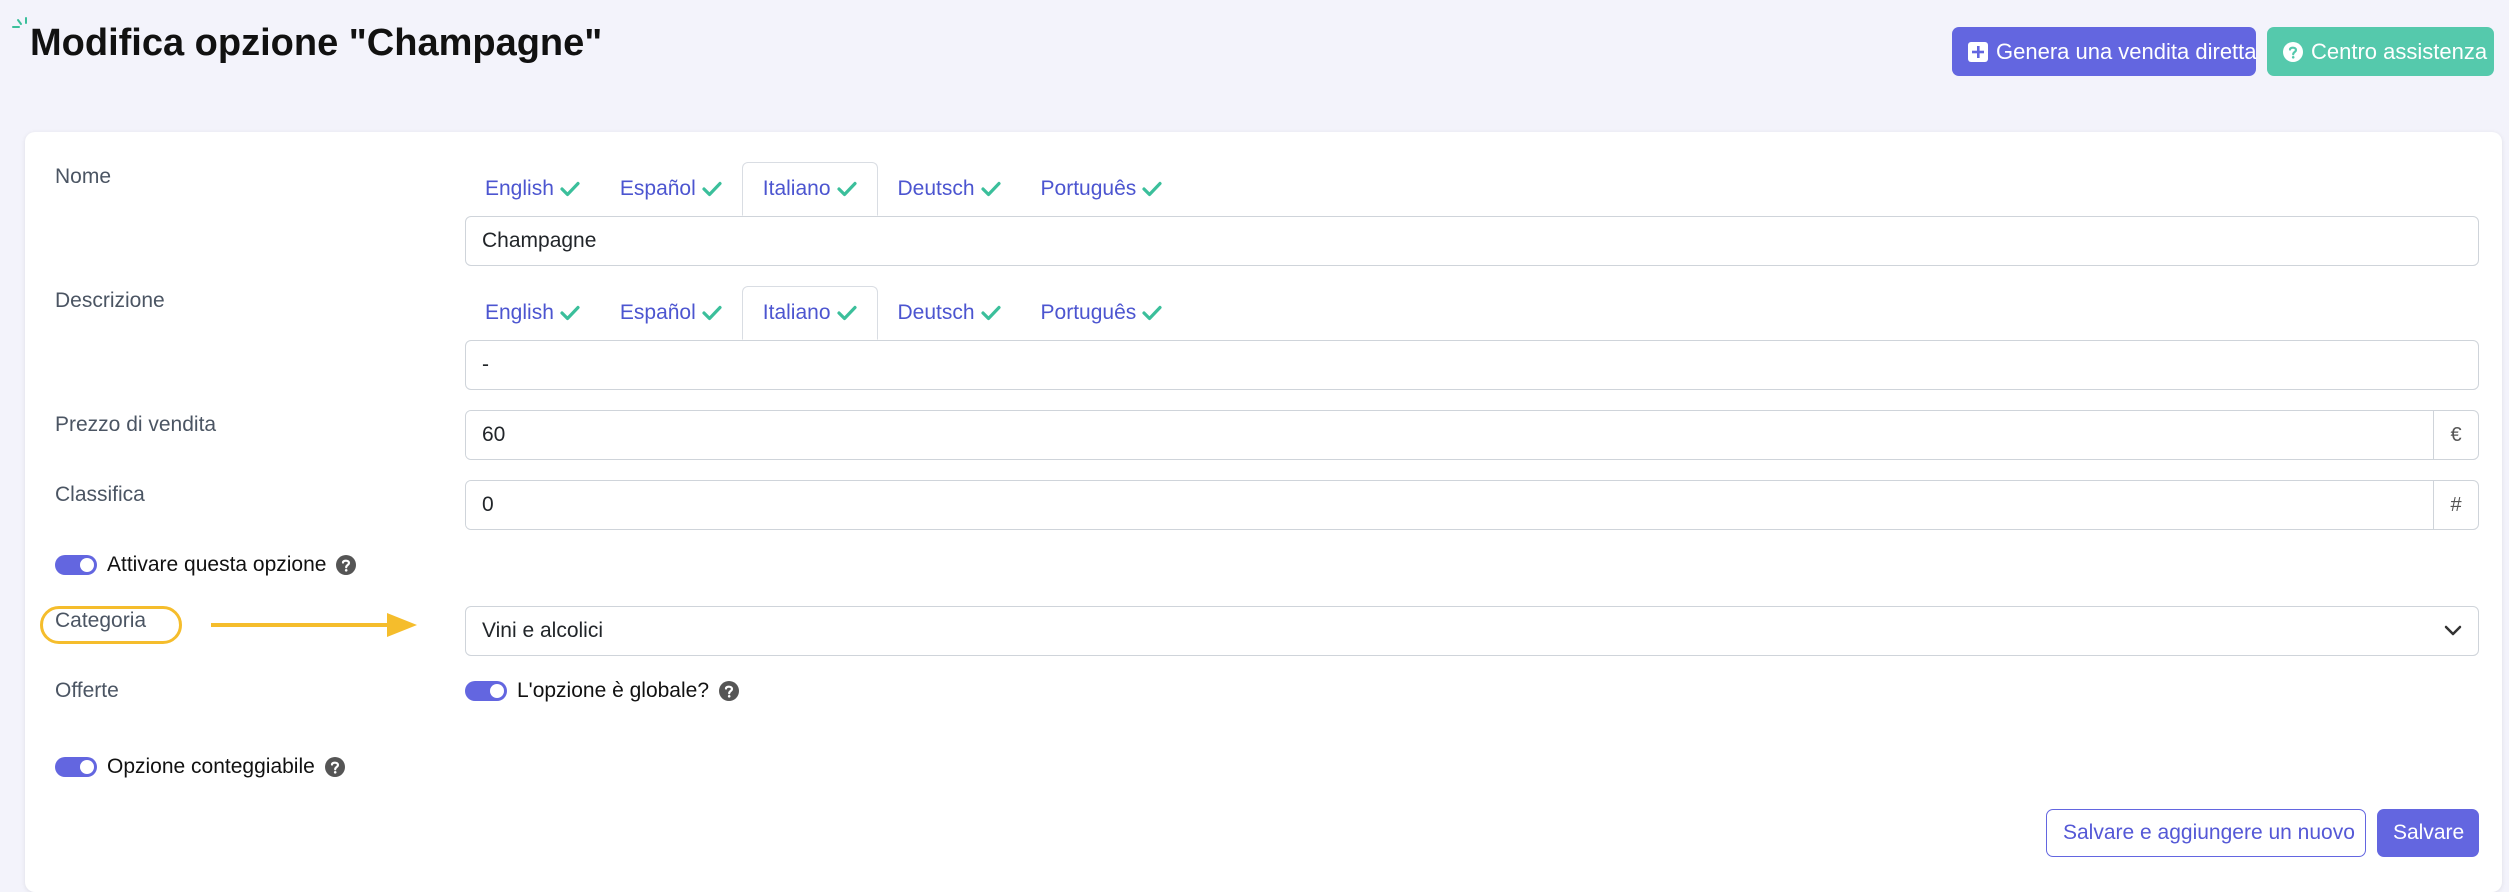  Describe the element at coordinates (613, 690) in the screenshot. I see `global-option-label: L'opzione è globale?` at that location.